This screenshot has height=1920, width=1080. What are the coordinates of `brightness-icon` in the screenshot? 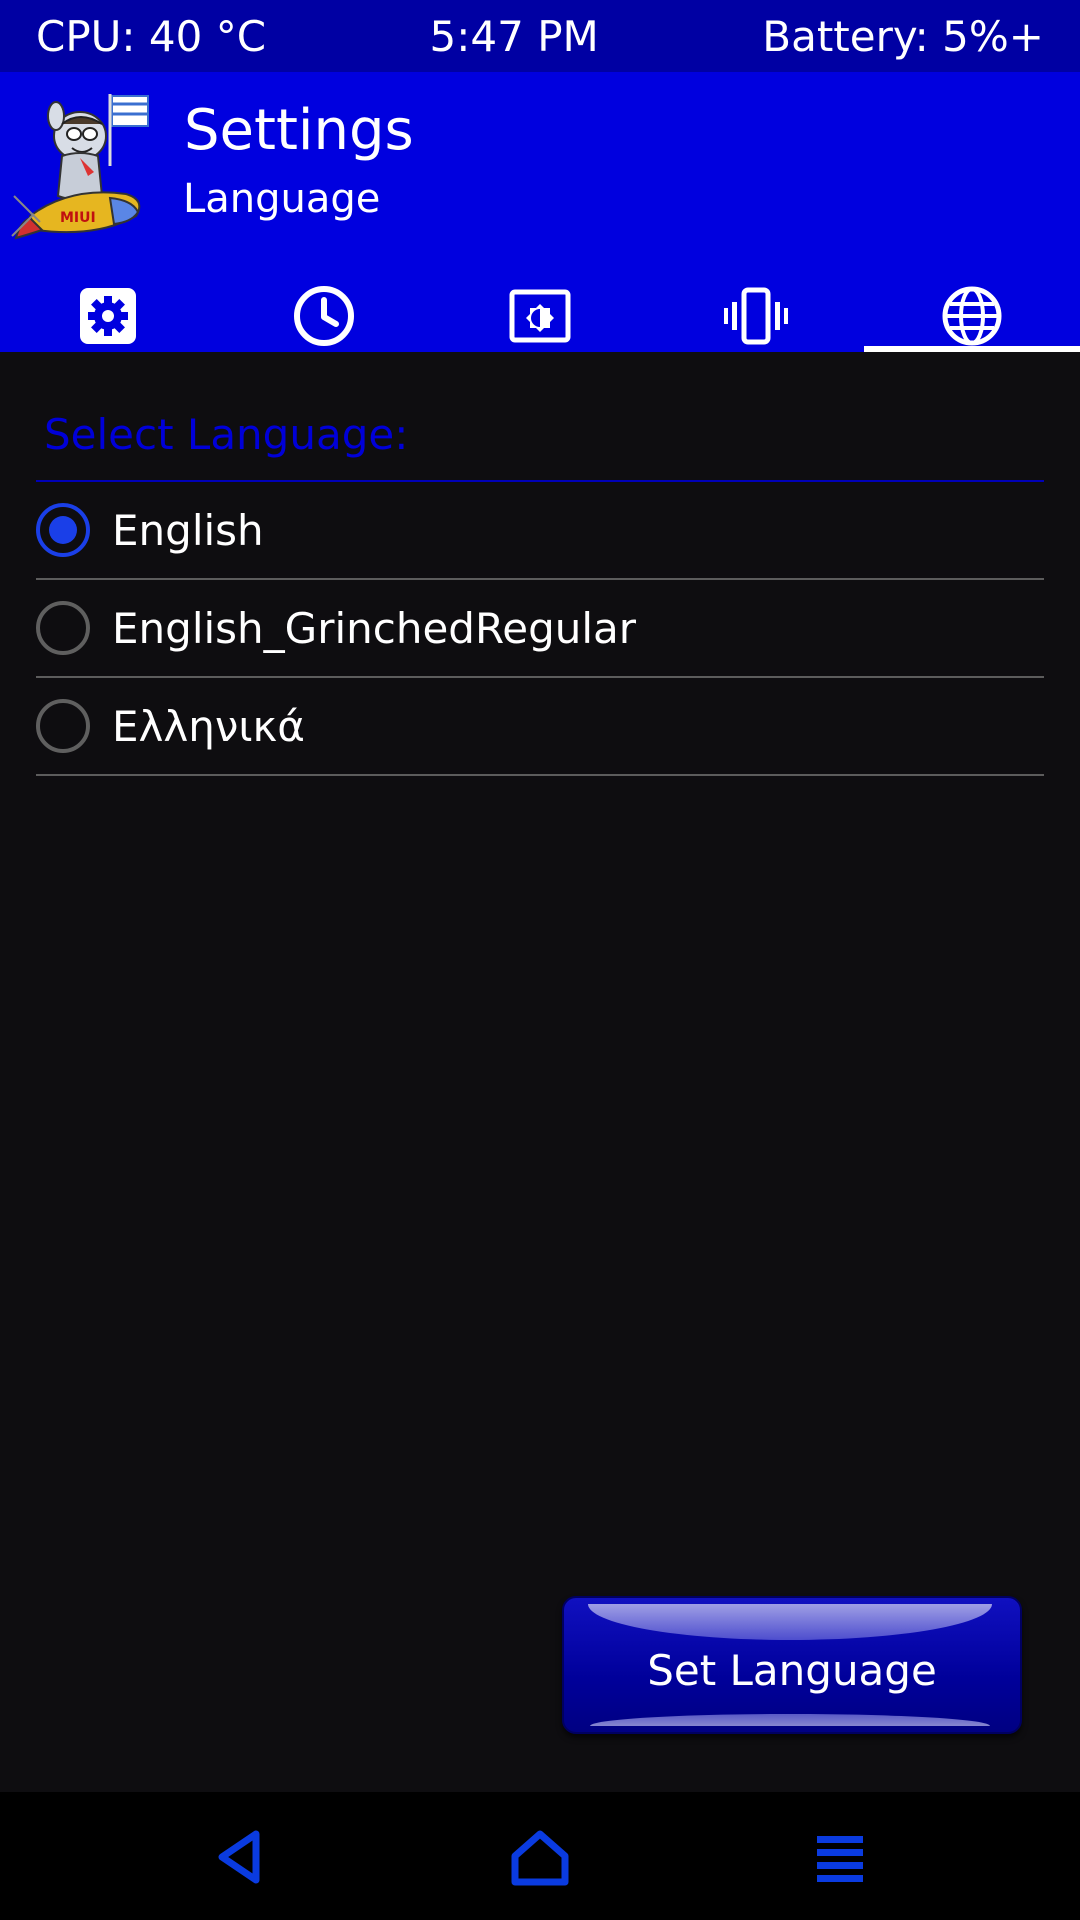 It's located at (540, 316).